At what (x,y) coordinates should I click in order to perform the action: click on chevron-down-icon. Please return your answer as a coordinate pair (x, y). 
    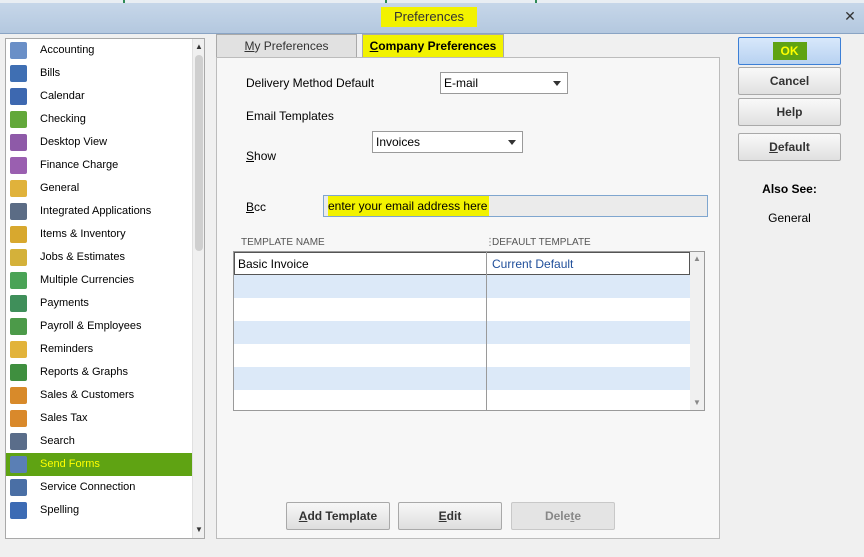
    Looking at the image, I should click on (557, 83).